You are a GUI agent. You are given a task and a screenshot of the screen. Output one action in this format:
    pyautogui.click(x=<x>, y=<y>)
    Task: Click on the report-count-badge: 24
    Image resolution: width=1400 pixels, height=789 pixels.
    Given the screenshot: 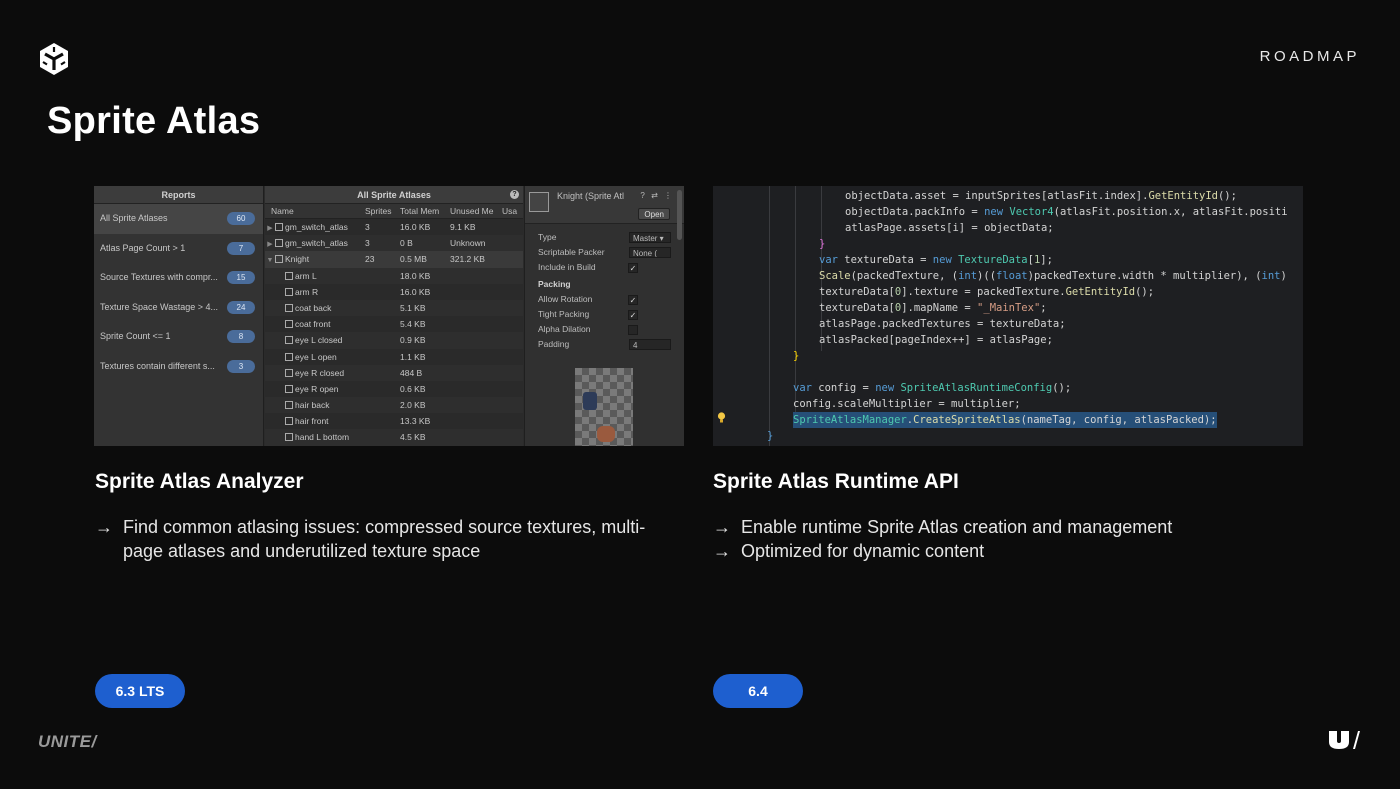 What is the action you would take?
    pyautogui.click(x=241, y=307)
    